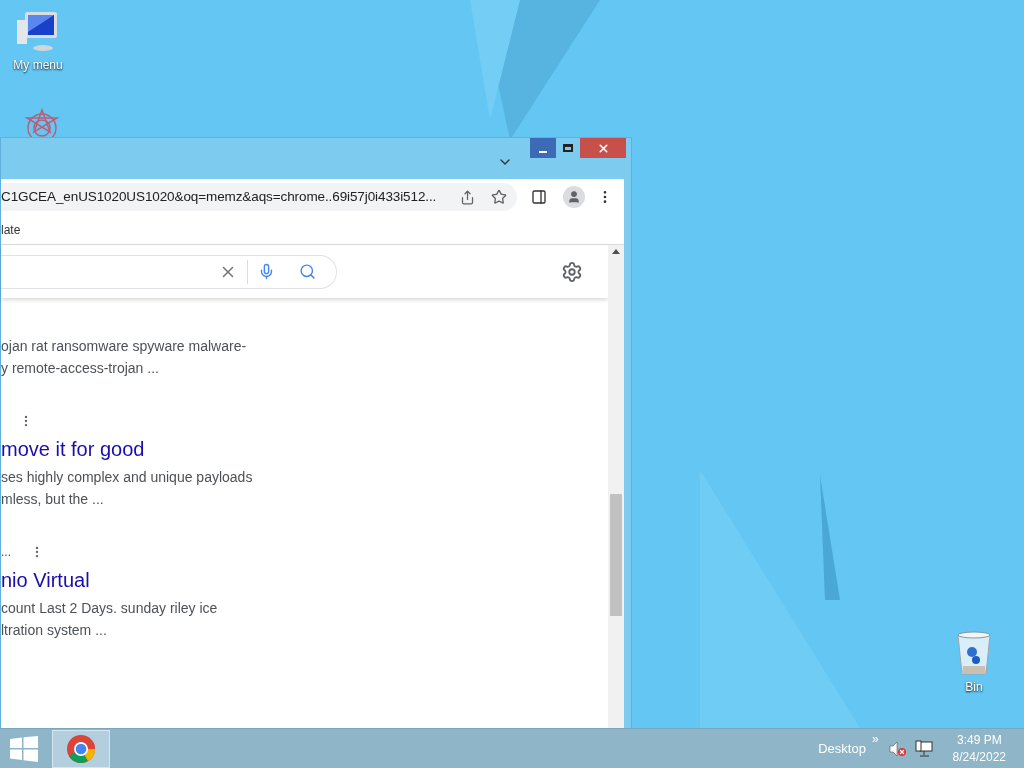  What do you see at coordinates (11, 229) in the screenshot?
I see `bookmark: late` at bounding box center [11, 229].